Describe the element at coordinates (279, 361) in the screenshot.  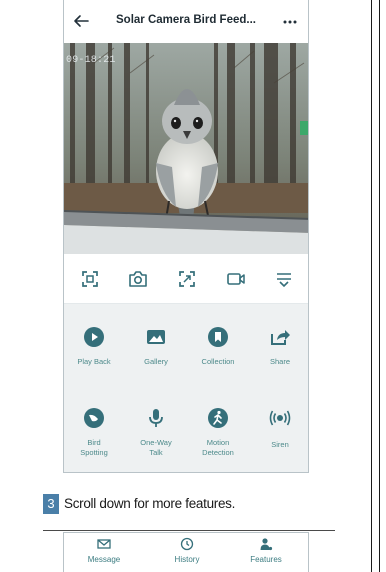
I see `feature-label: Share` at that location.